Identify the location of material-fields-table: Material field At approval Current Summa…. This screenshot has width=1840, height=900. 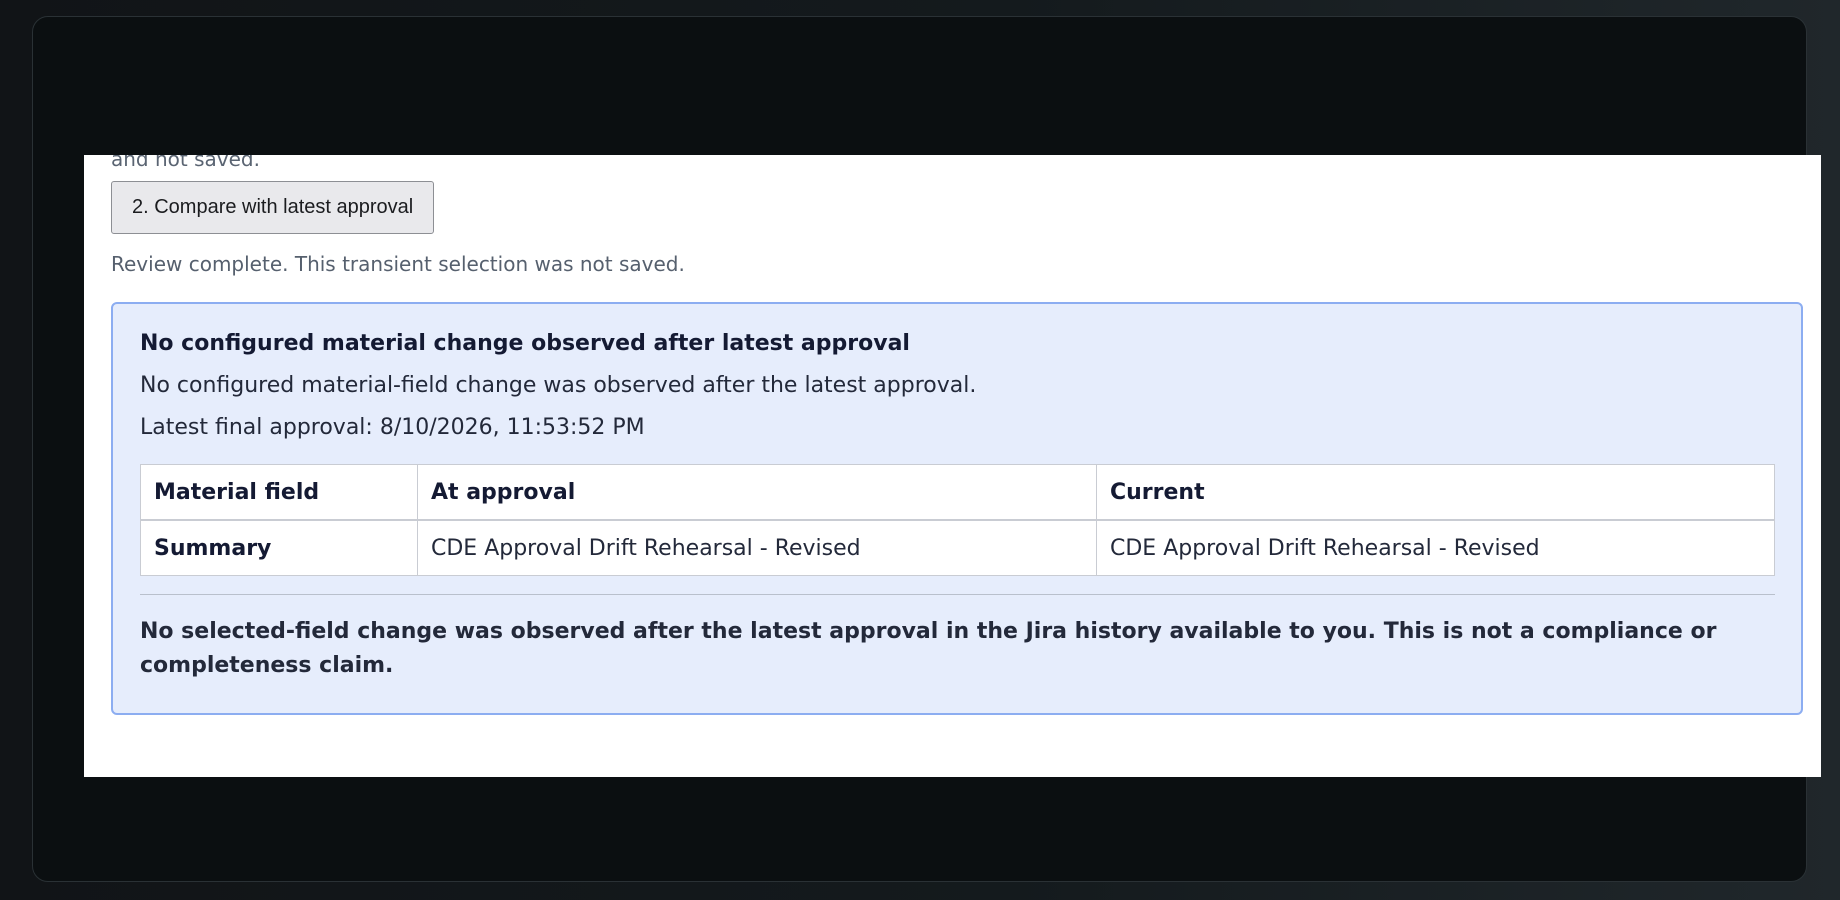
(957, 520).